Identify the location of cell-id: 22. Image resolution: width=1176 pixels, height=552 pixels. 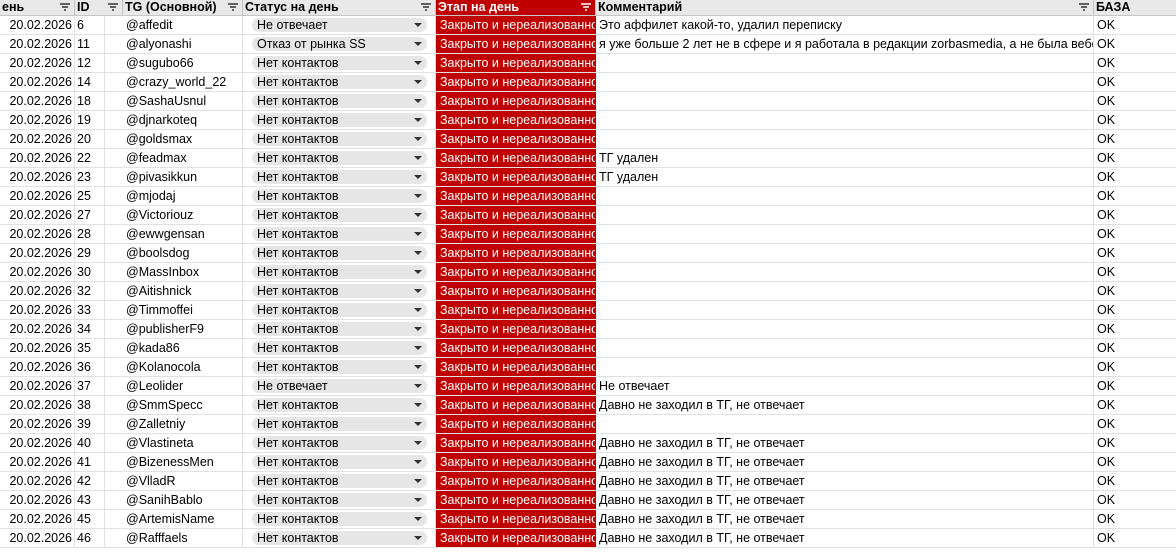
(90, 158).